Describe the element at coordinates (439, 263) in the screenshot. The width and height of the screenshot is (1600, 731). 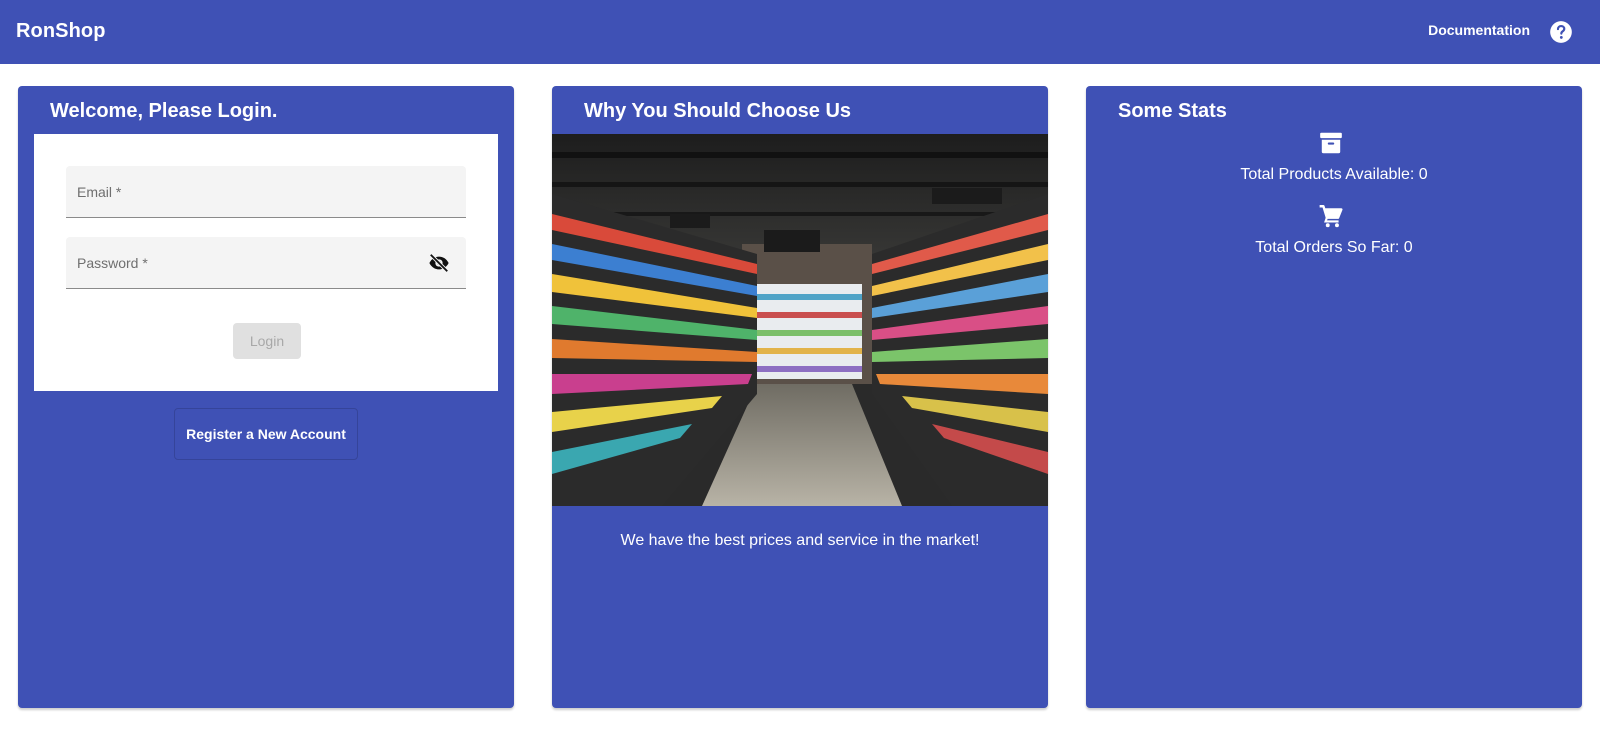
I see `eye-off-icon` at that location.